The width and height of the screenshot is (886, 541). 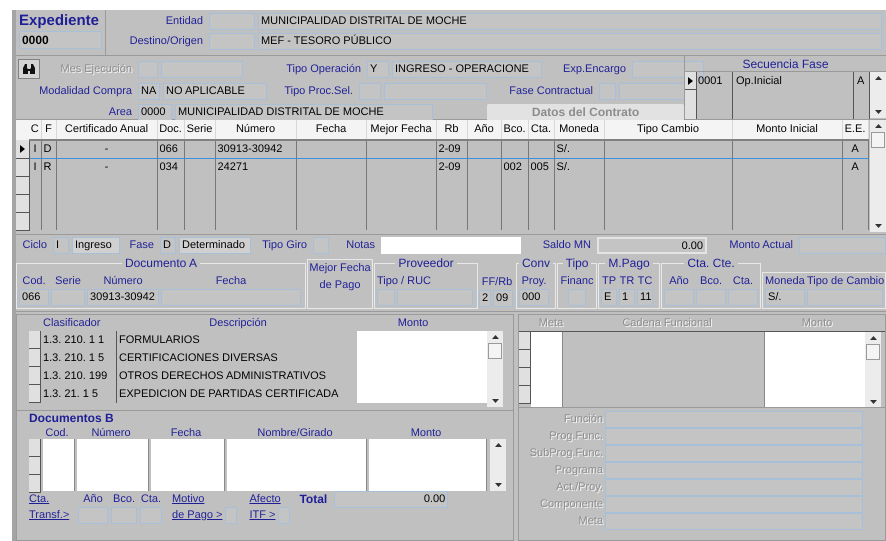 I want to click on text-field: D, so click(x=168, y=245).